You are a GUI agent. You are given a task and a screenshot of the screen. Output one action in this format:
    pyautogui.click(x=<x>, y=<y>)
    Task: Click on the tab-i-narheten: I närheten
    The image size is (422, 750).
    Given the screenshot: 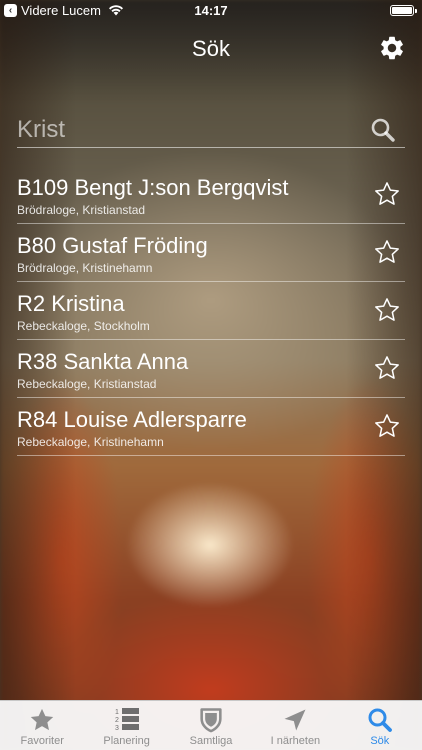 What is the action you would take?
    pyautogui.click(x=295, y=725)
    